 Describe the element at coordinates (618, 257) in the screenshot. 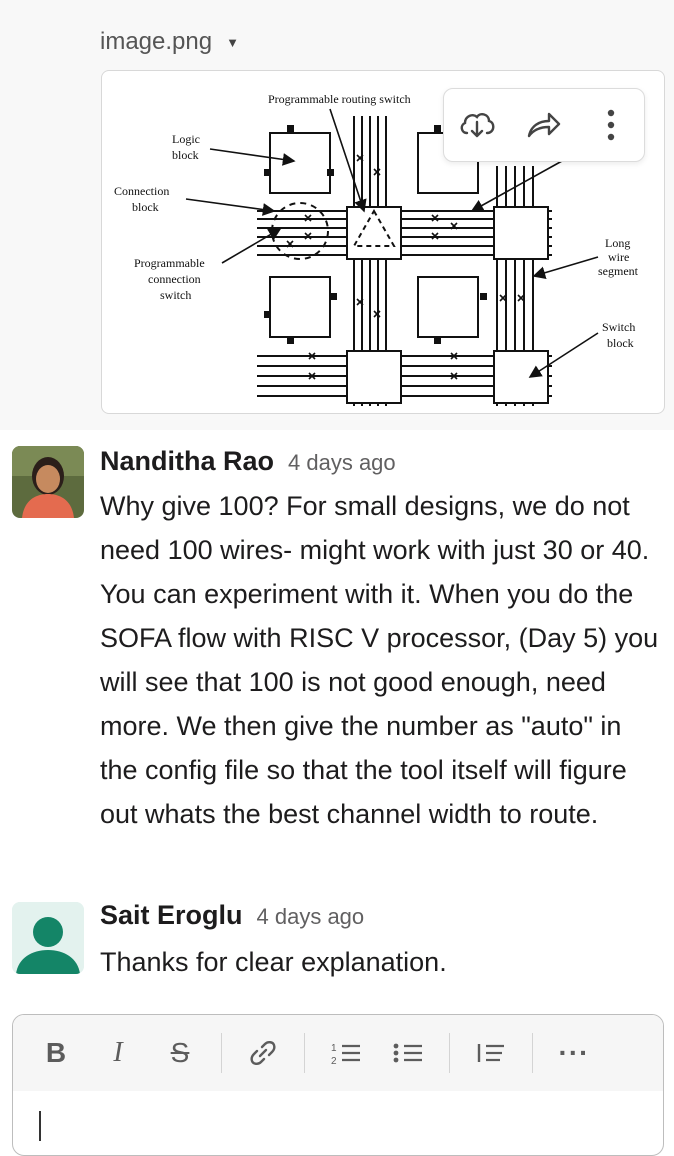

I see `label-long-2: wire` at that location.